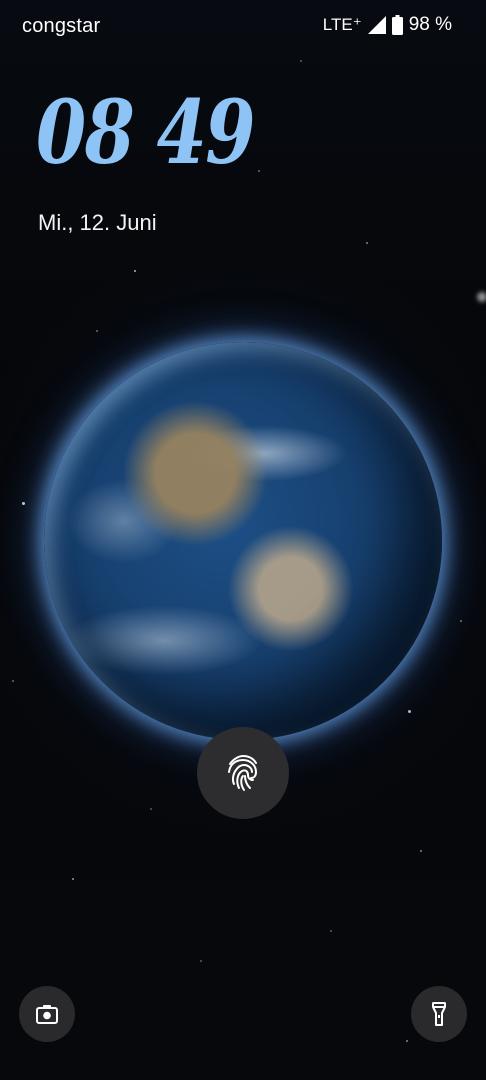 The image size is (486, 1080). I want to click on camera-shortcut-button, so click(47, 1014).